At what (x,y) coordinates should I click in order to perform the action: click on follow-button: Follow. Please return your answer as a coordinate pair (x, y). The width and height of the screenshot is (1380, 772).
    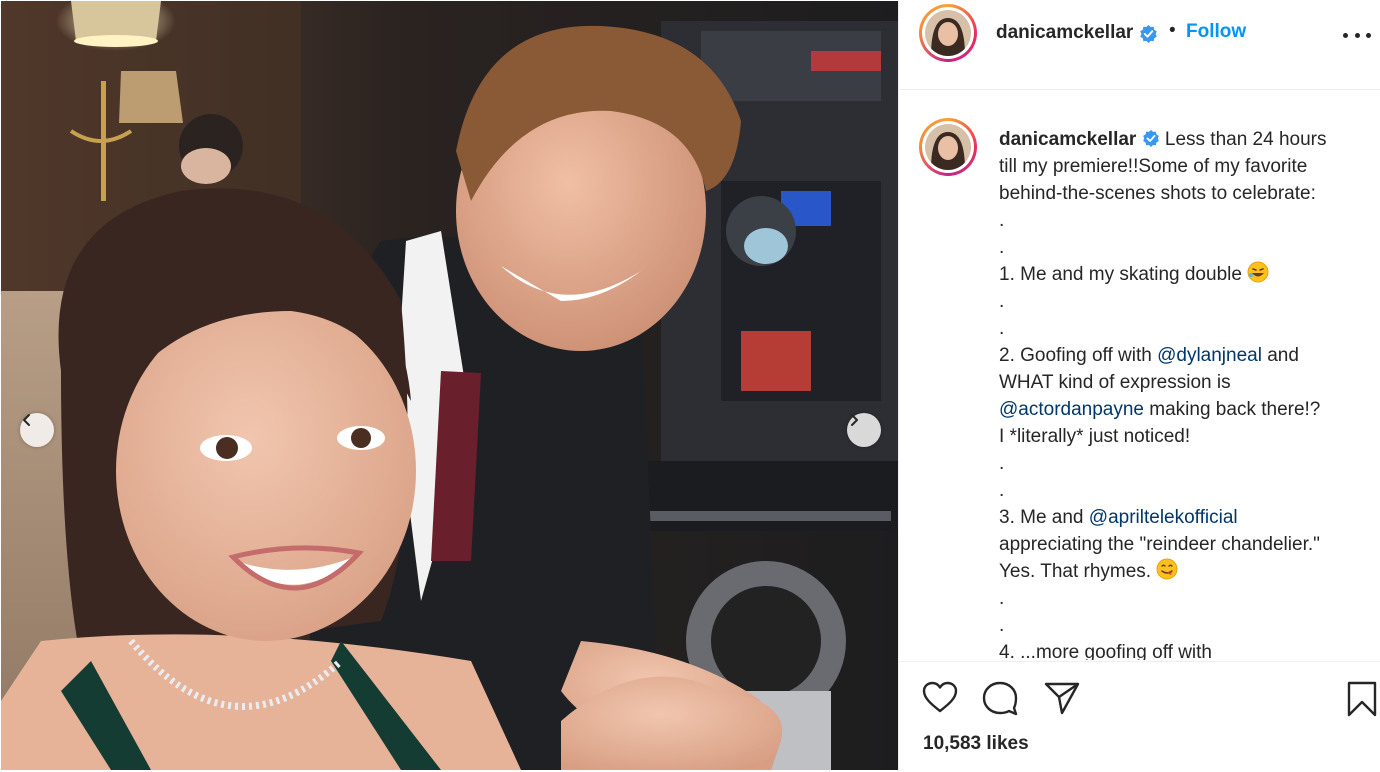
    Looking at the image, I should click on (1216, 32).